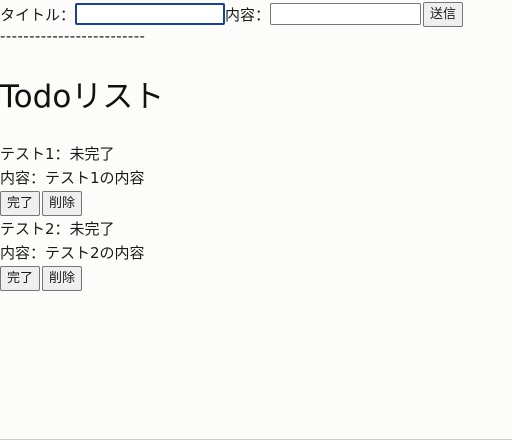 The image size is (512, 440). Describe the element at coordinates (82, 97) in the screenshot. I see `page-title: Todoリスト` at that location.